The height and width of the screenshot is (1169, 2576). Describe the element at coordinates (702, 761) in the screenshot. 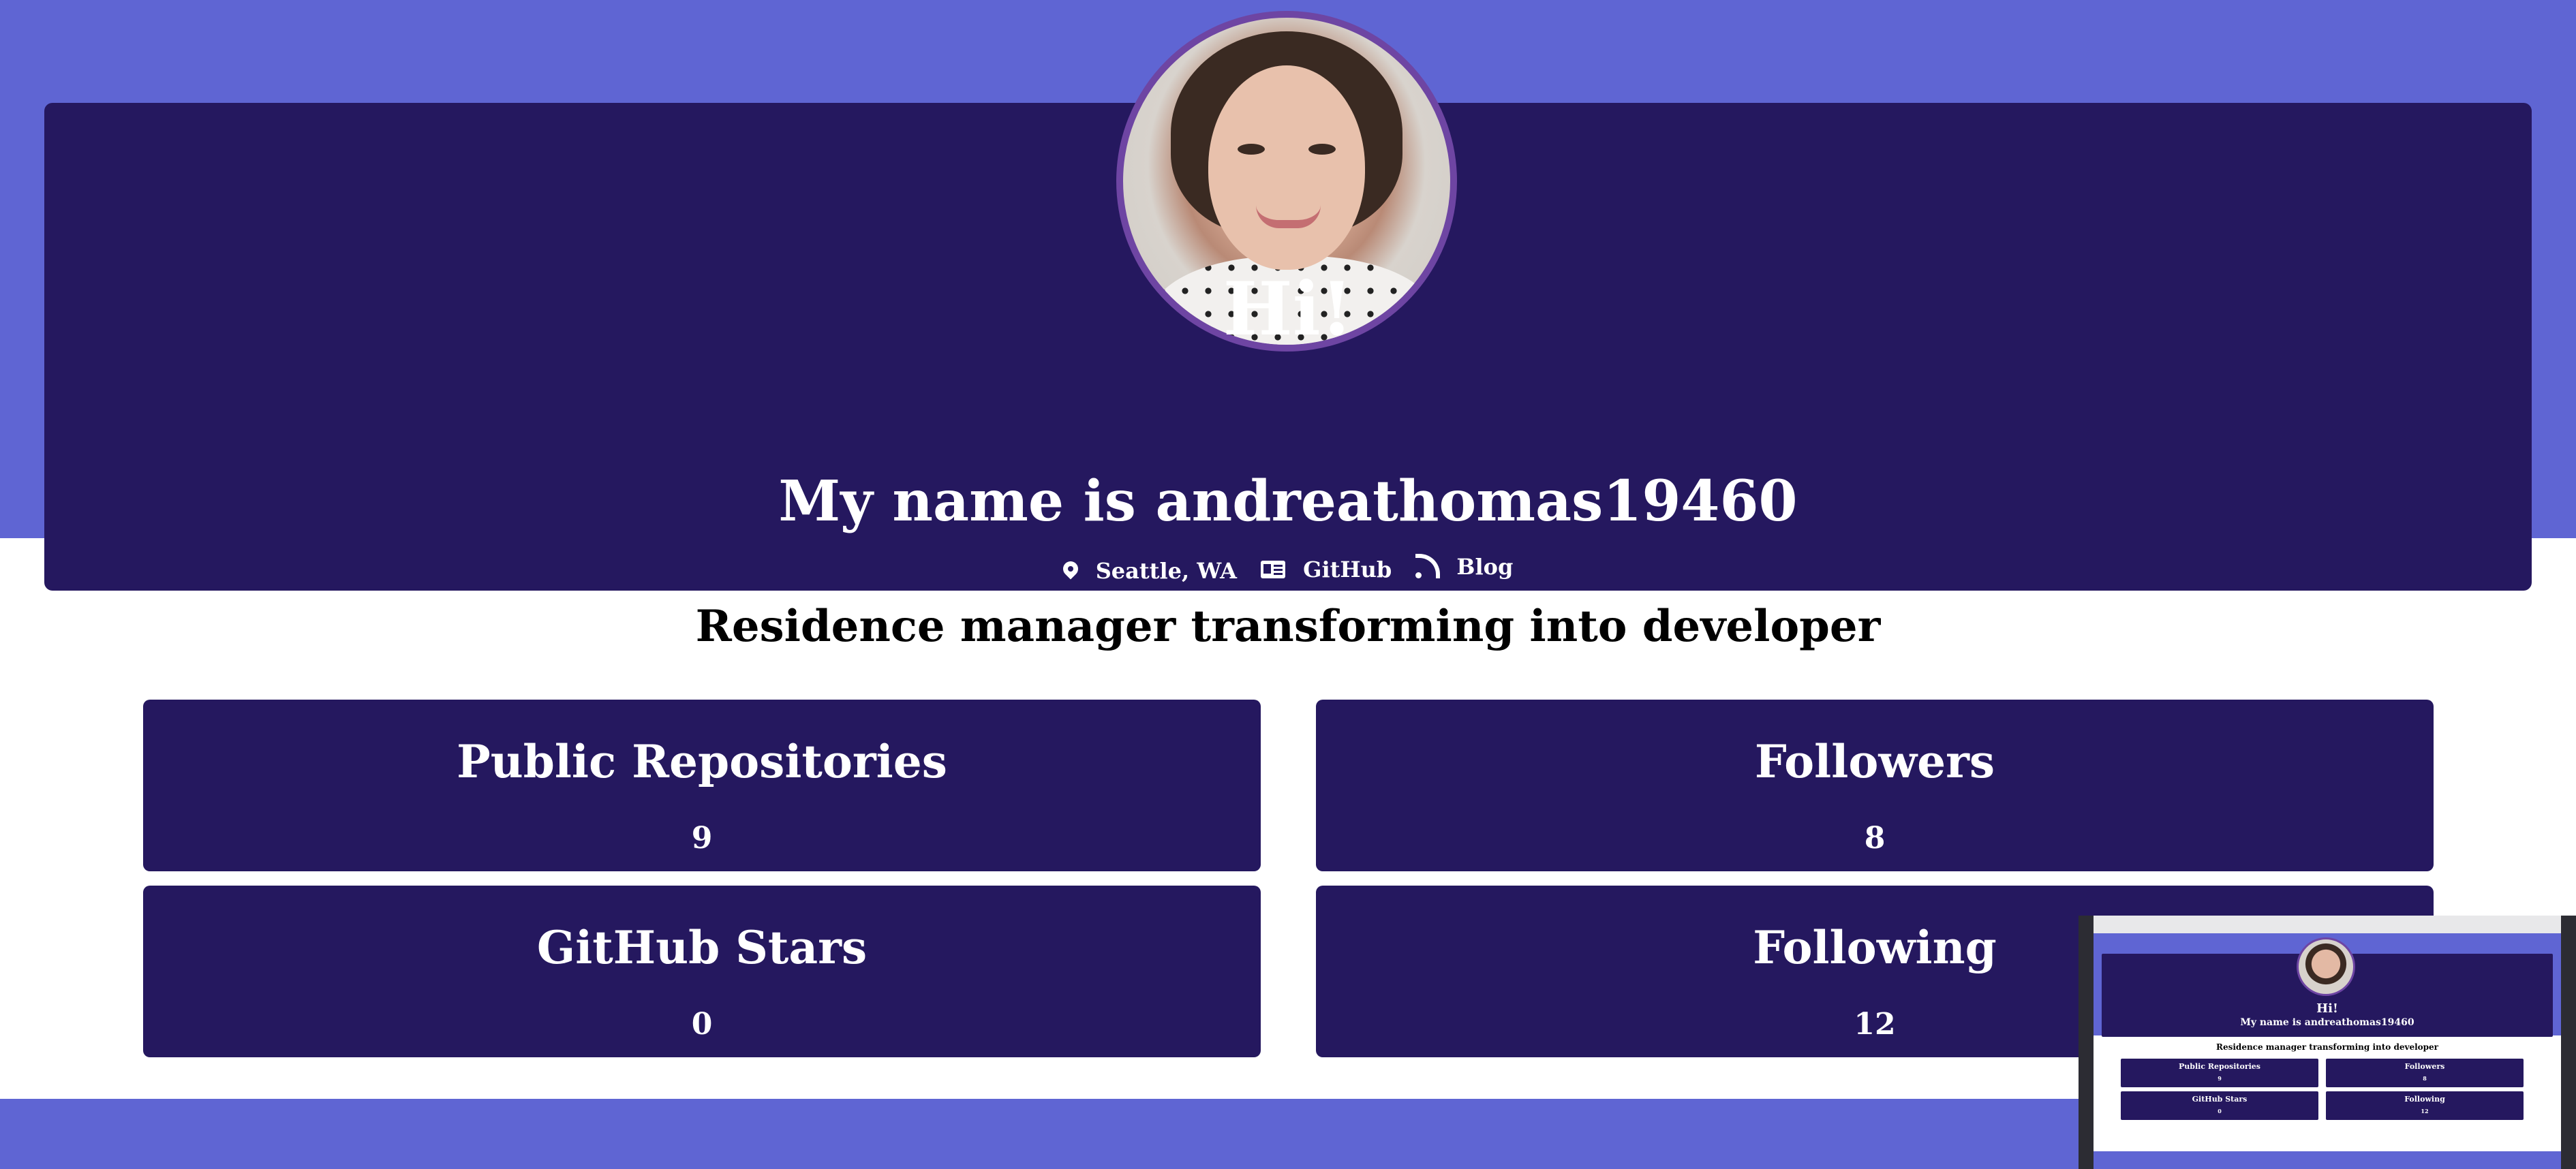

I see `stat-label: Public Repositories` at that location.